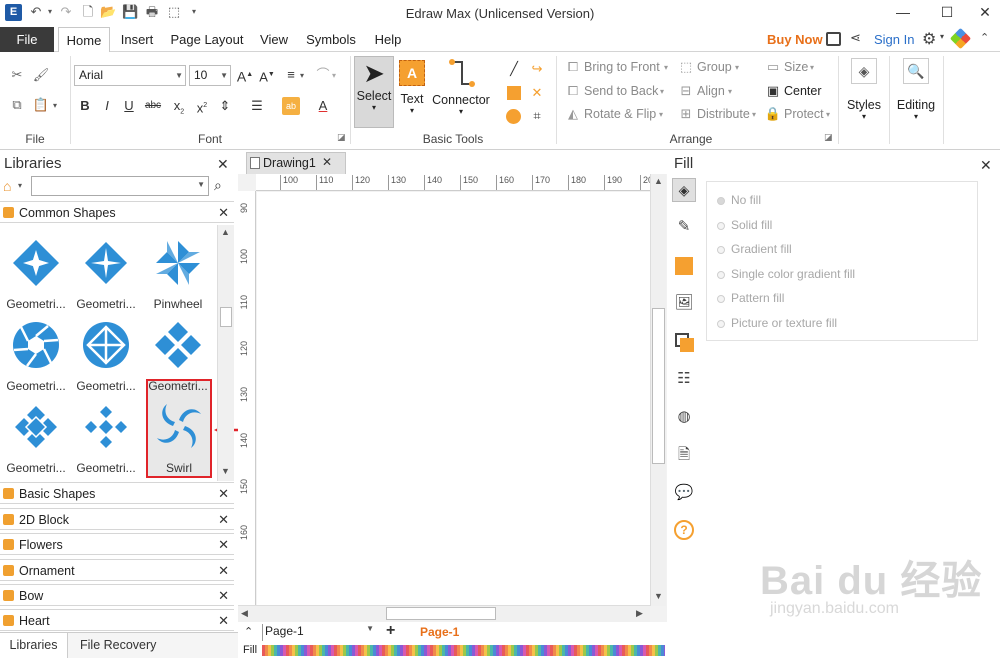 The image size is (1000, 658). What do you see at coordinates (773, 67) in the screenshot?
I see `size-icon: ▭` at bounding box center [773, 67].